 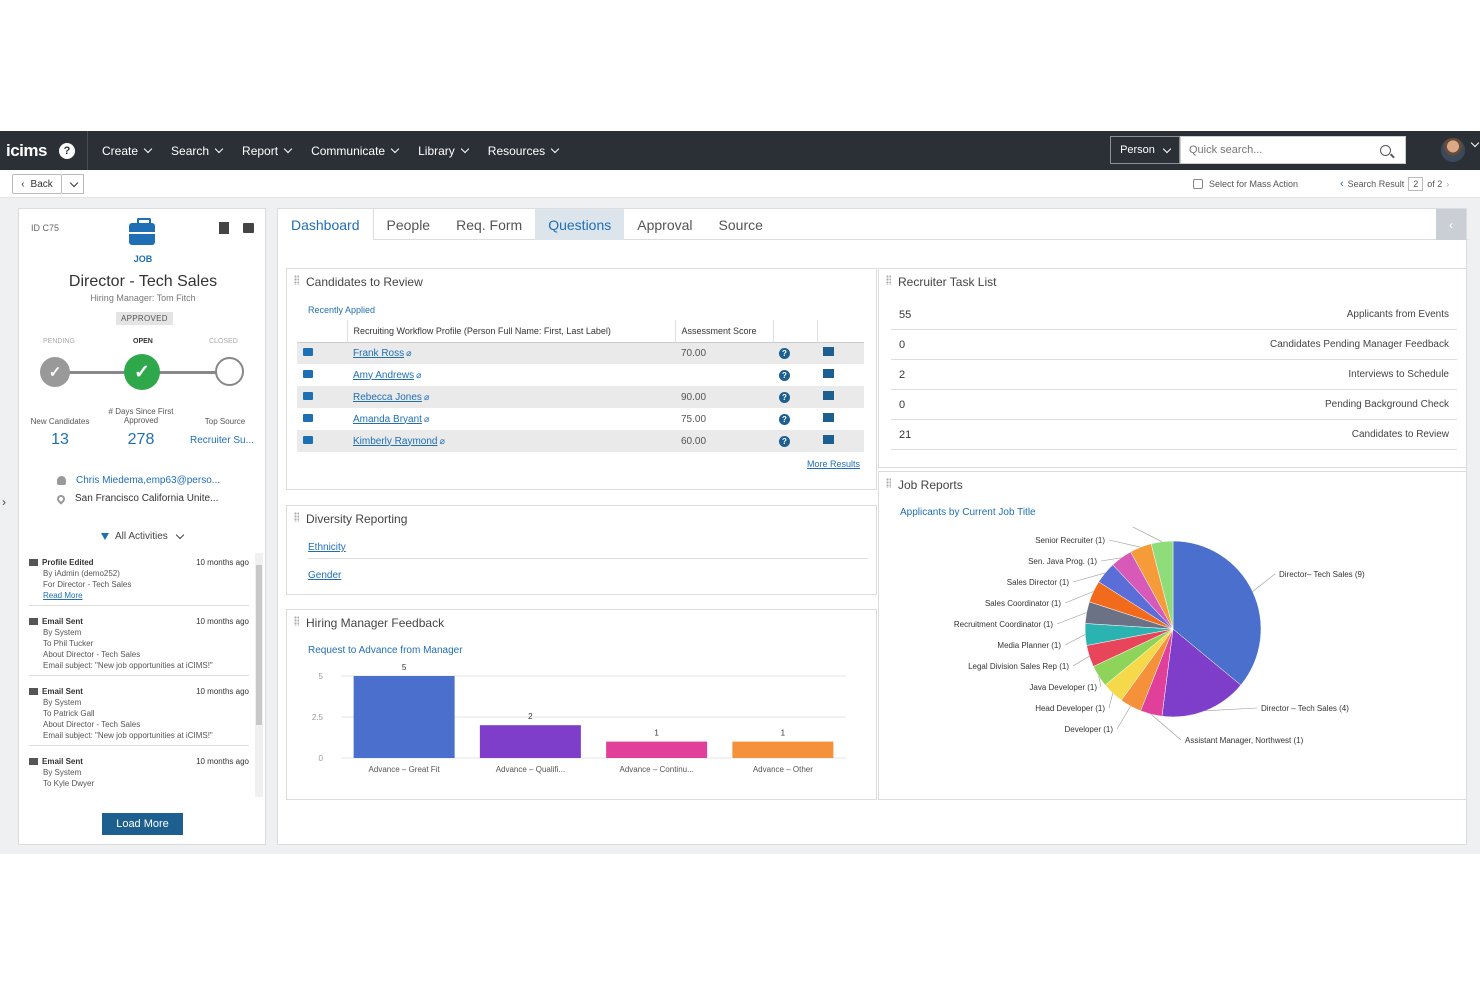 What do you see at coordinates (267, 151) in the screenshot?
I see `menu-report: Report` at bounding box center [267, 151].